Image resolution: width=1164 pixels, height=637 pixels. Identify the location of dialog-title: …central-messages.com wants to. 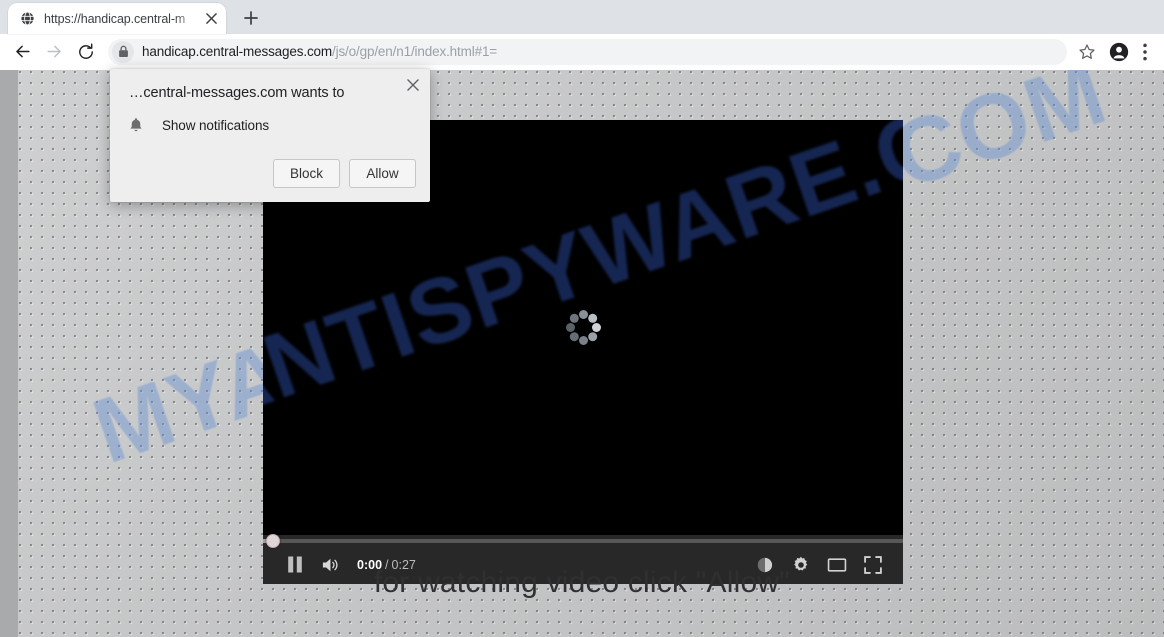
(237, 93).